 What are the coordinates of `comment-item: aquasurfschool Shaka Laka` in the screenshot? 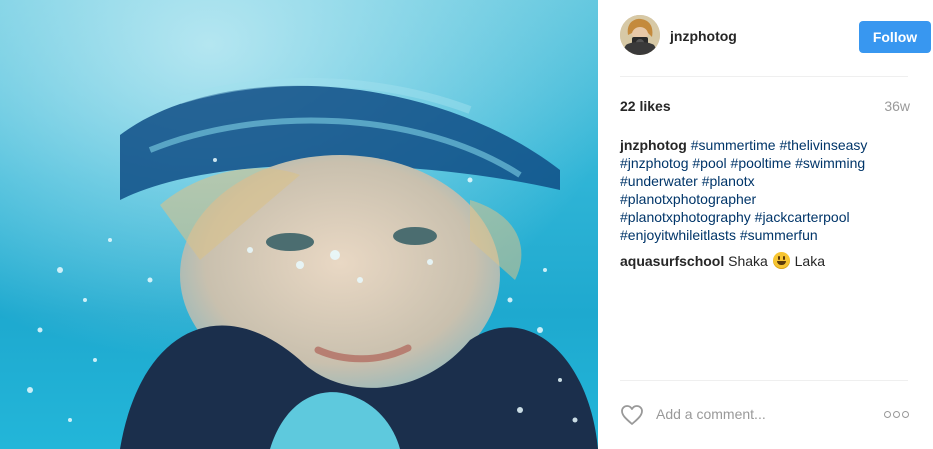 It's located at (765, 261).